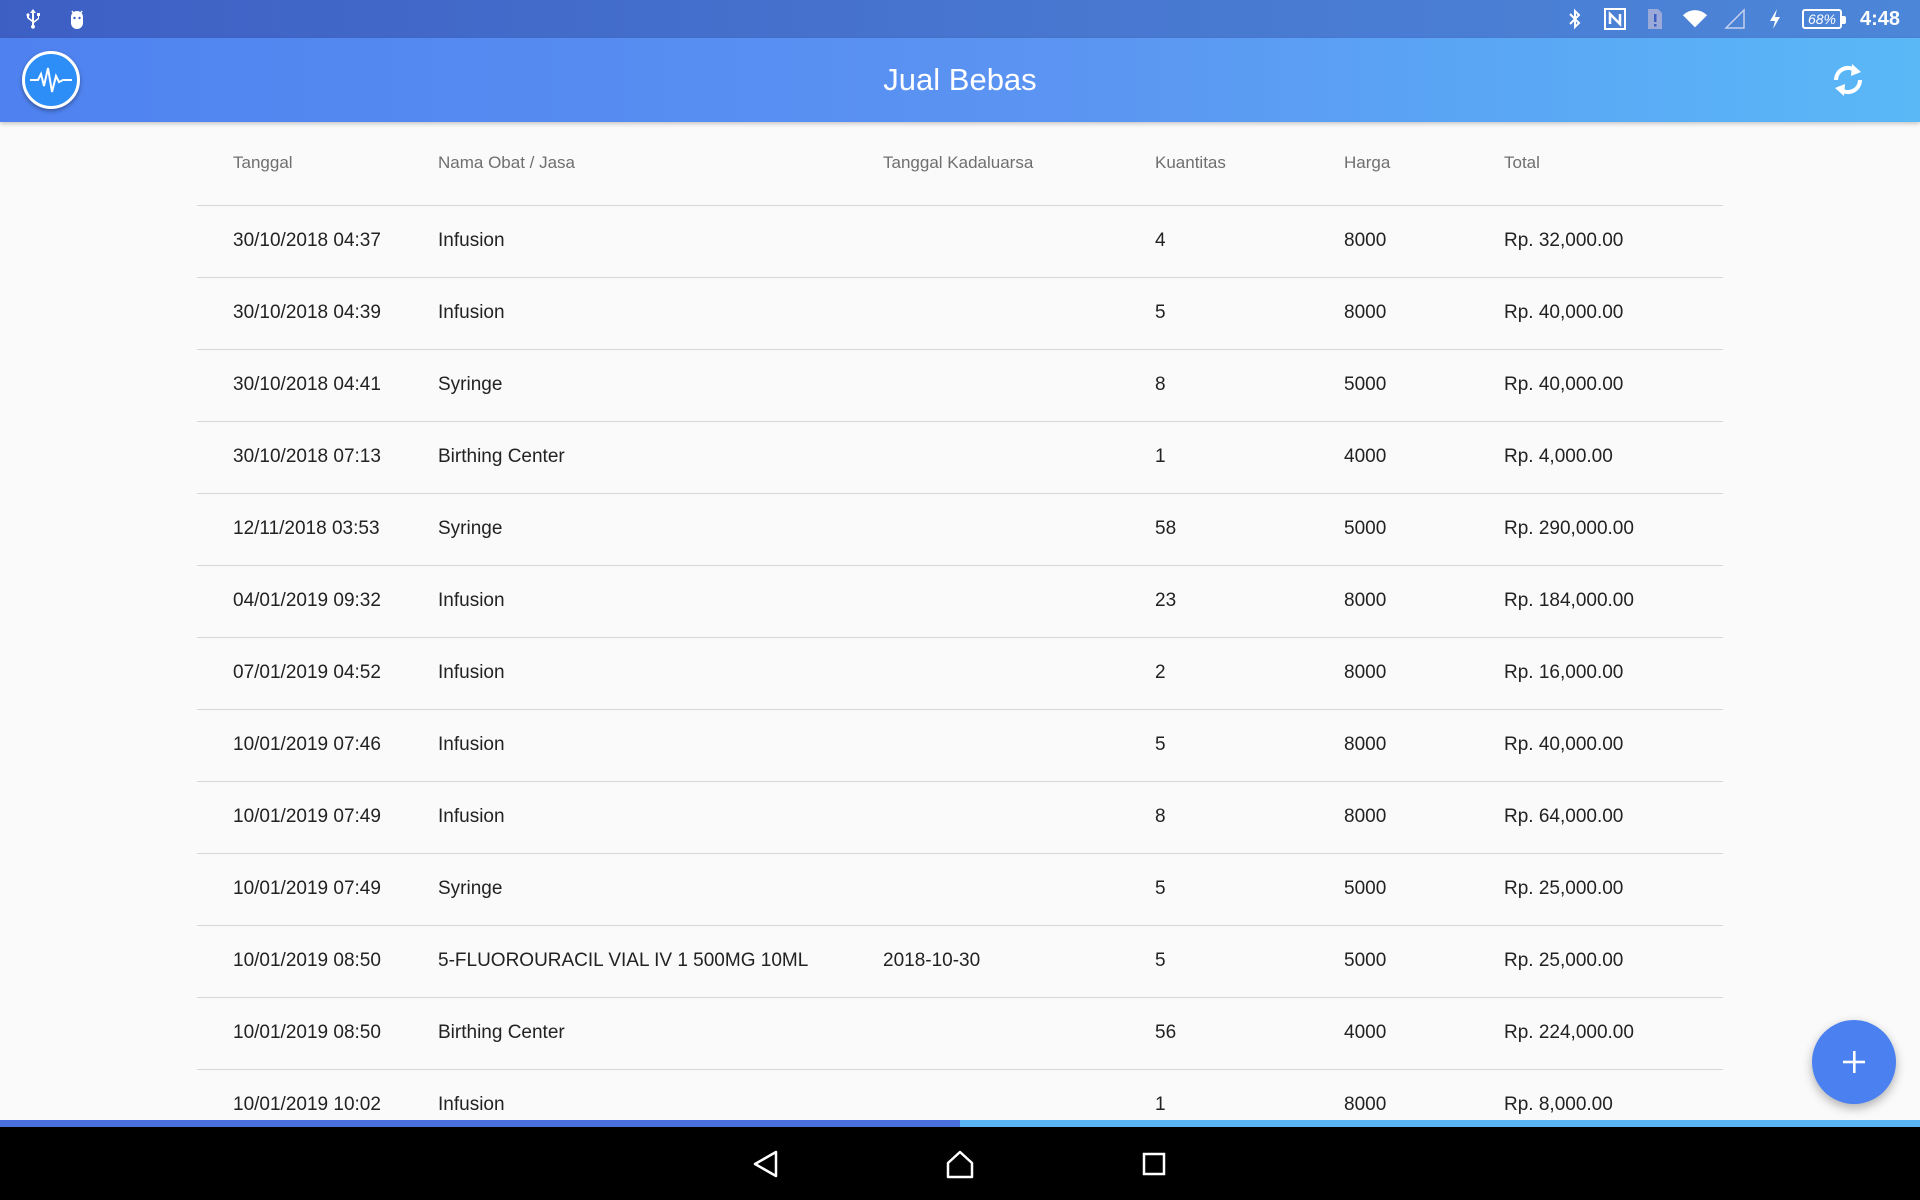  What do you see at coordinates (960, 79) in the screenshot?
I see `page-title: Jual Bebas` at bounding box center [960, 79].